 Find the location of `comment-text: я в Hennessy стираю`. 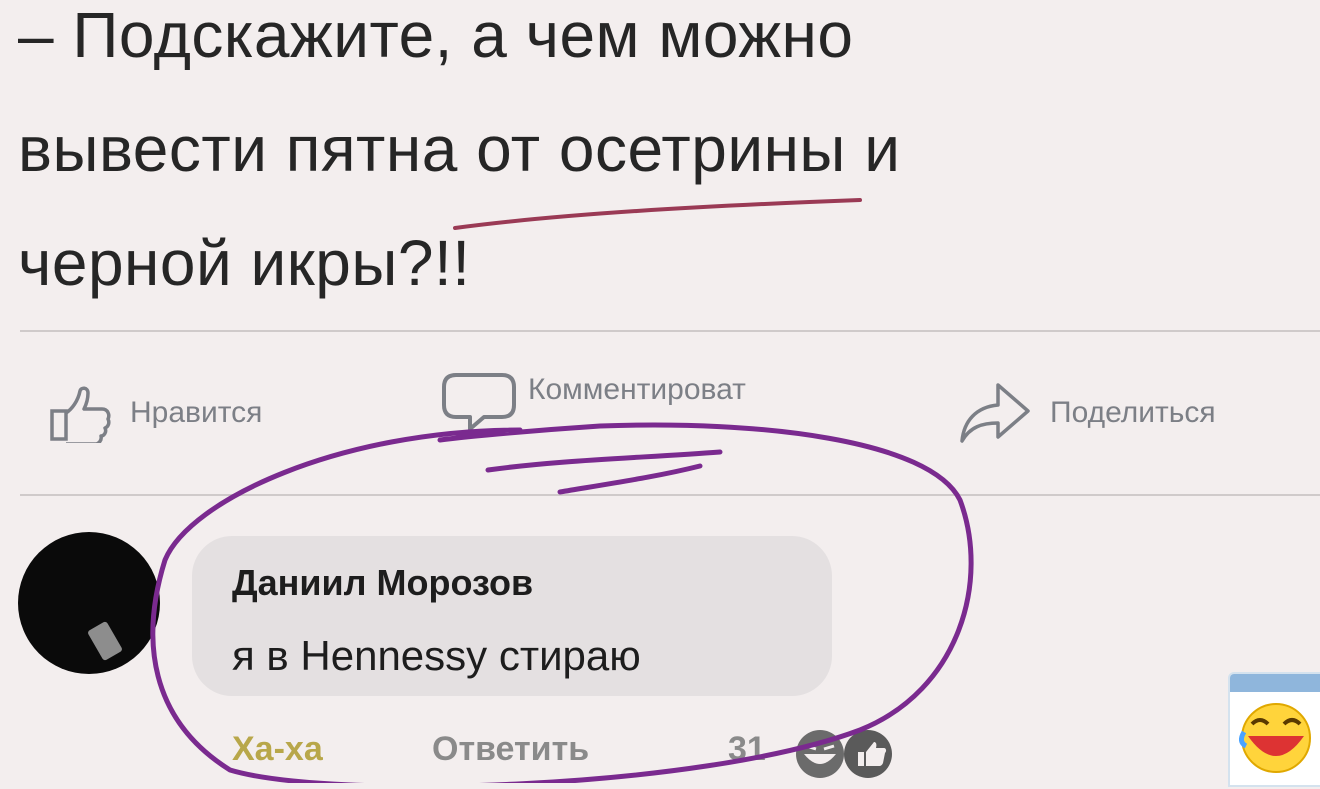

comment-text: я в Hennessy стираю is located at coordinates (436, 655).